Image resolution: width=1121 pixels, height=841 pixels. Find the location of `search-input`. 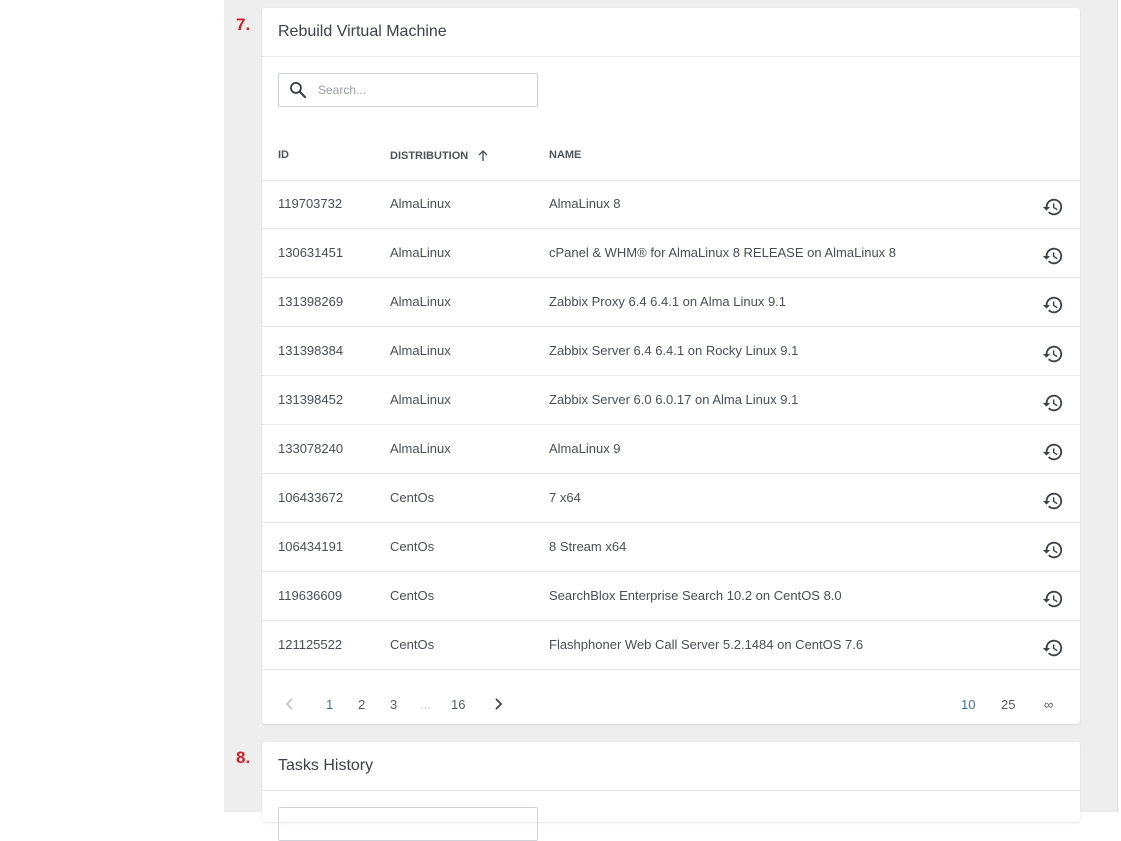

search-input is located at coordinates (418, 90).